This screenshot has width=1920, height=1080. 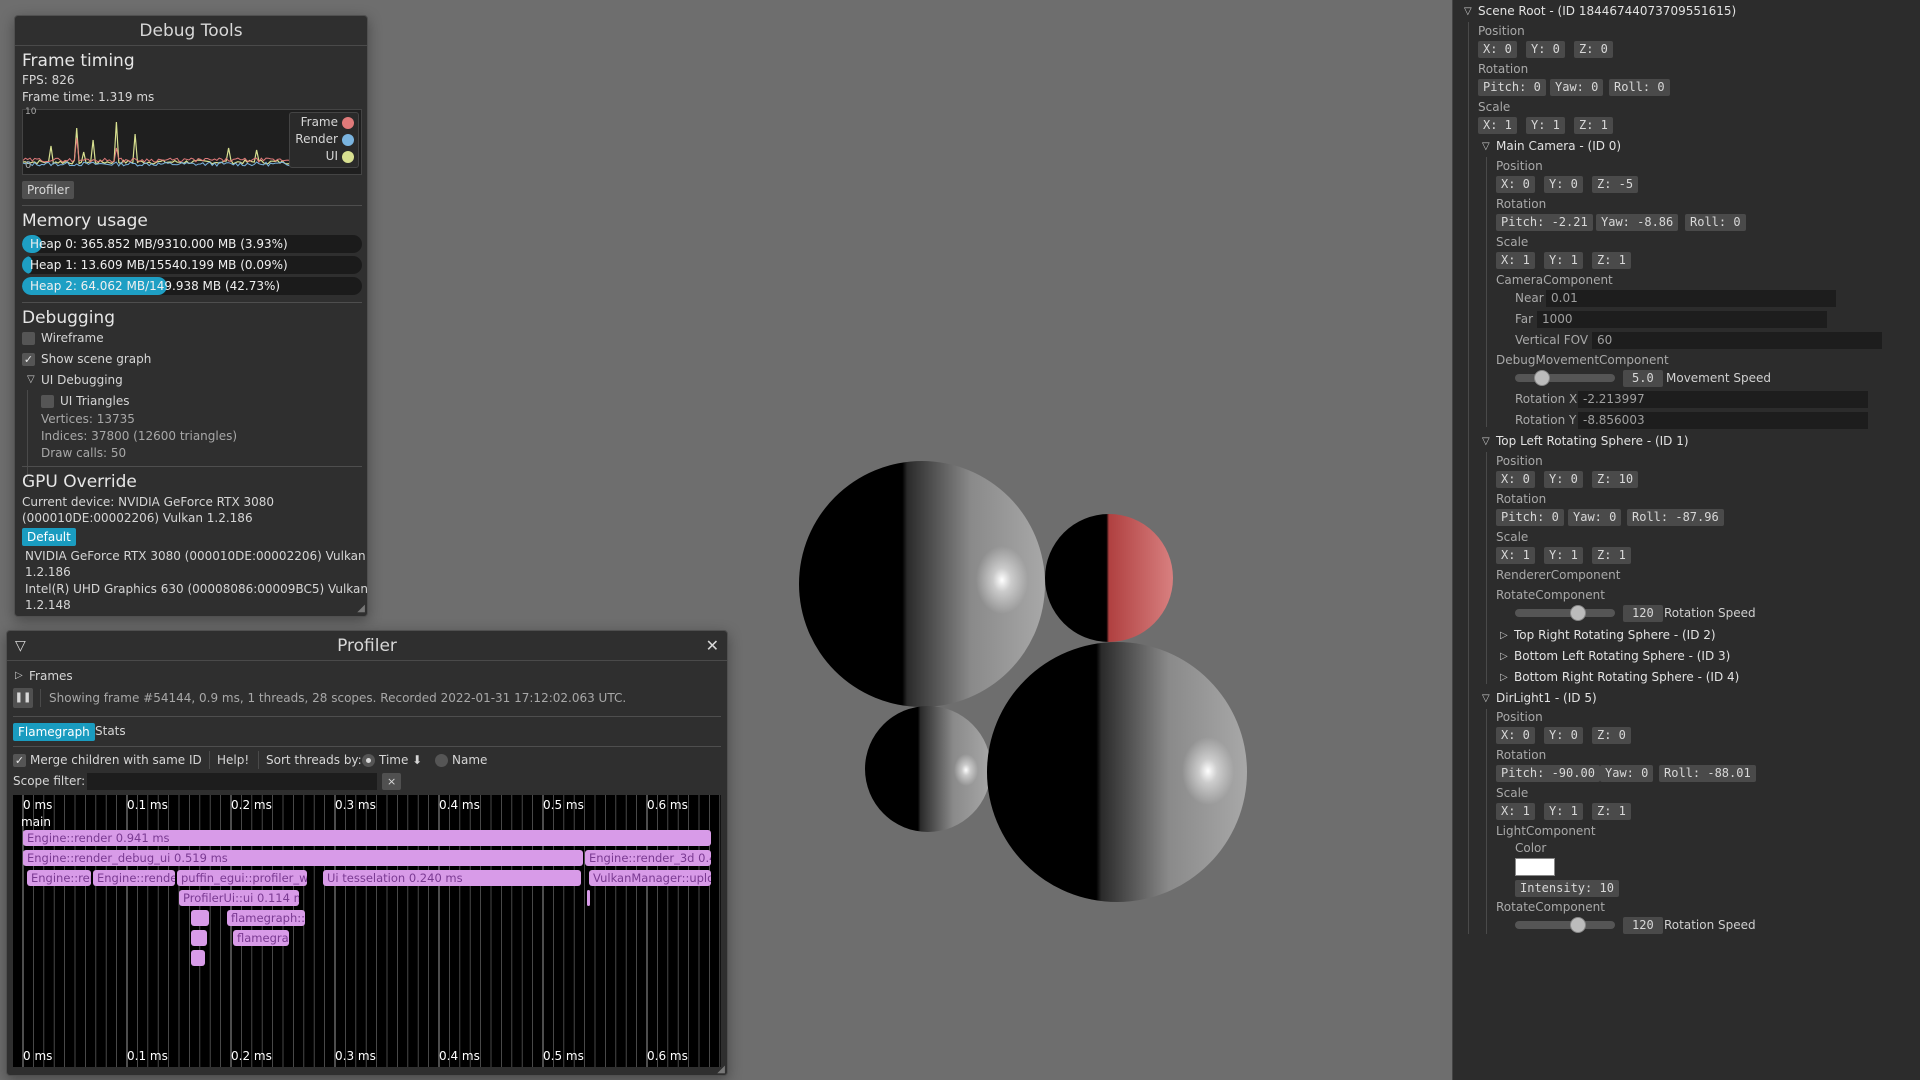 I want to click on scope-profiler-ui: ProfilerUi::ui 0.114 m, so click(x=239, y=898).